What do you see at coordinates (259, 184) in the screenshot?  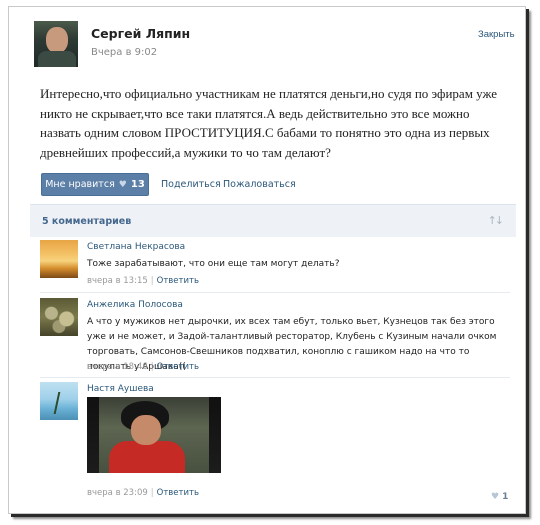 I see `report-link: Пожаловаться` at bounding box center [259, 184].